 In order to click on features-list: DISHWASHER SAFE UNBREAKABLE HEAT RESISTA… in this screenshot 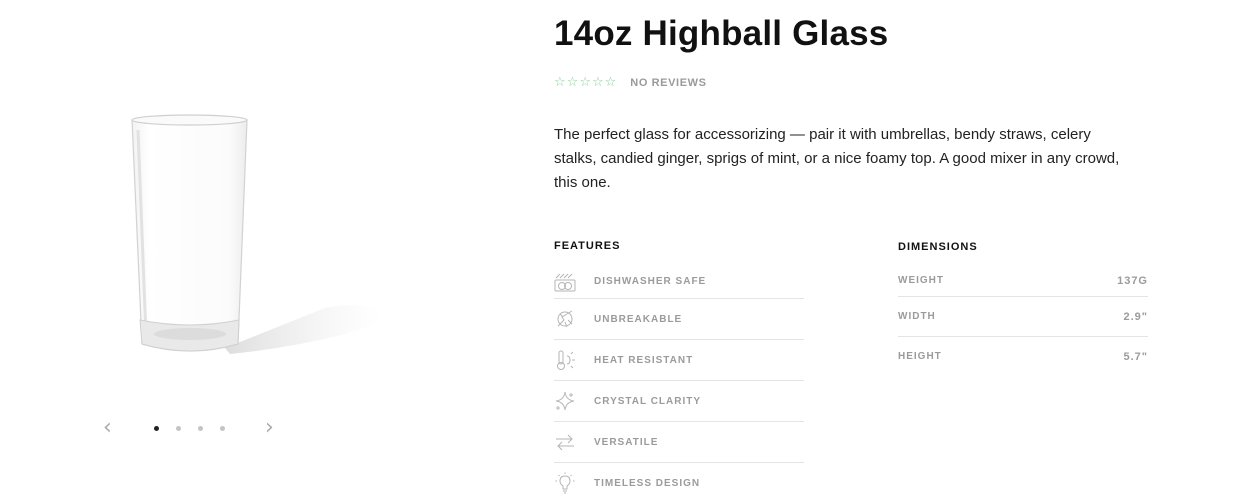, I will do `click(679, 384)`.